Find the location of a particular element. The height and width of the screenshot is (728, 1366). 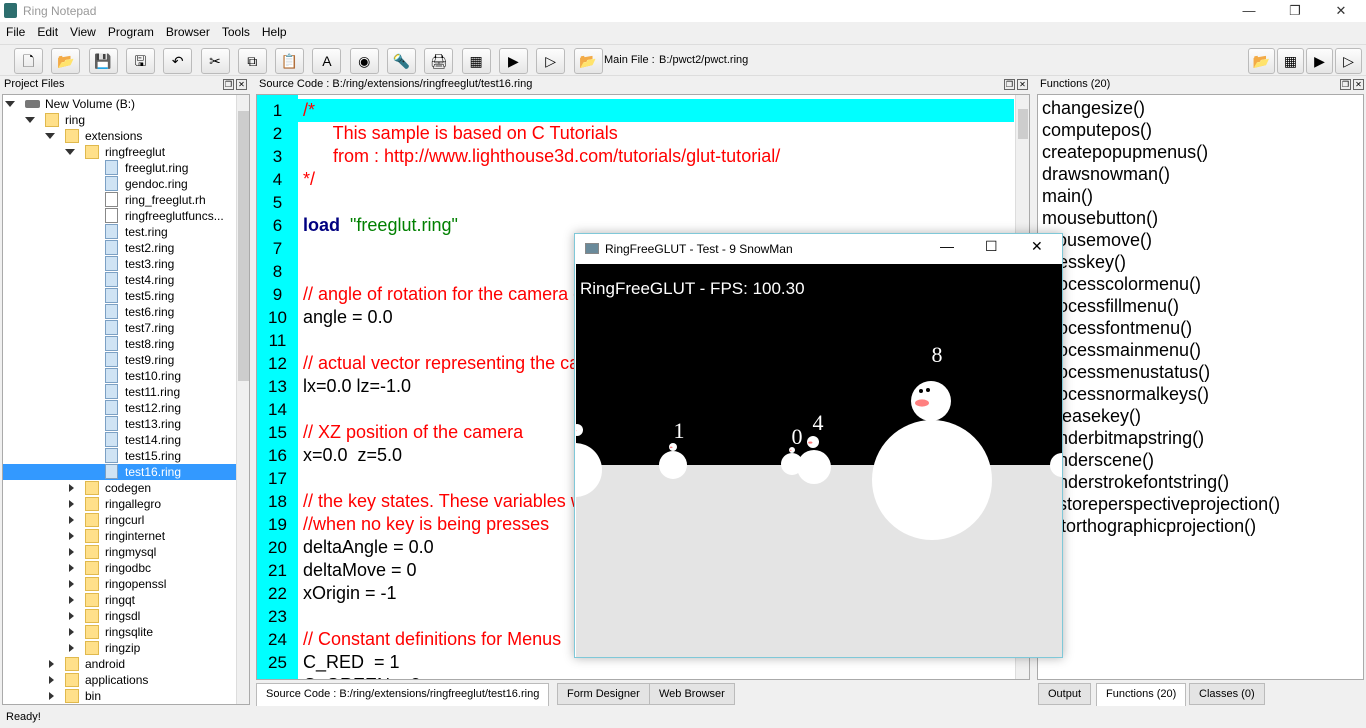

tree-item: ringcurl is located at coordinates (120, 520).